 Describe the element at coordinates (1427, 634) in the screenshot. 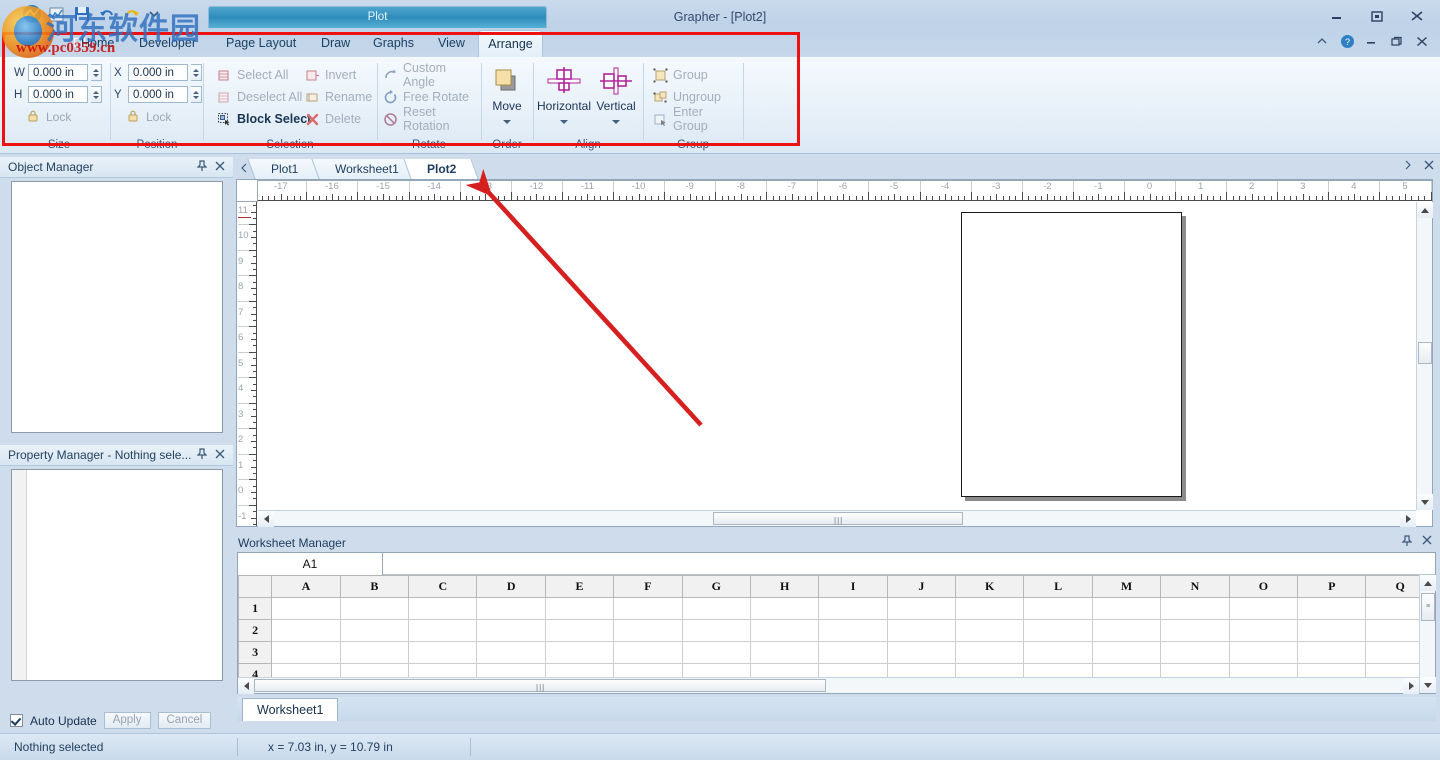

I see `worksheet-vertical-scrollbar: ≡` at that location.